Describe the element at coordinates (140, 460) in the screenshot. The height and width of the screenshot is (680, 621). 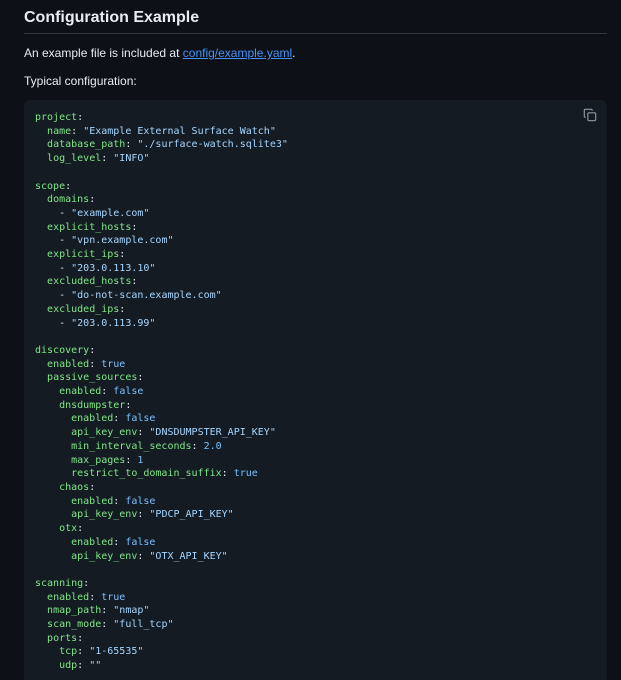
I see `yaml-value: 1` at that location.